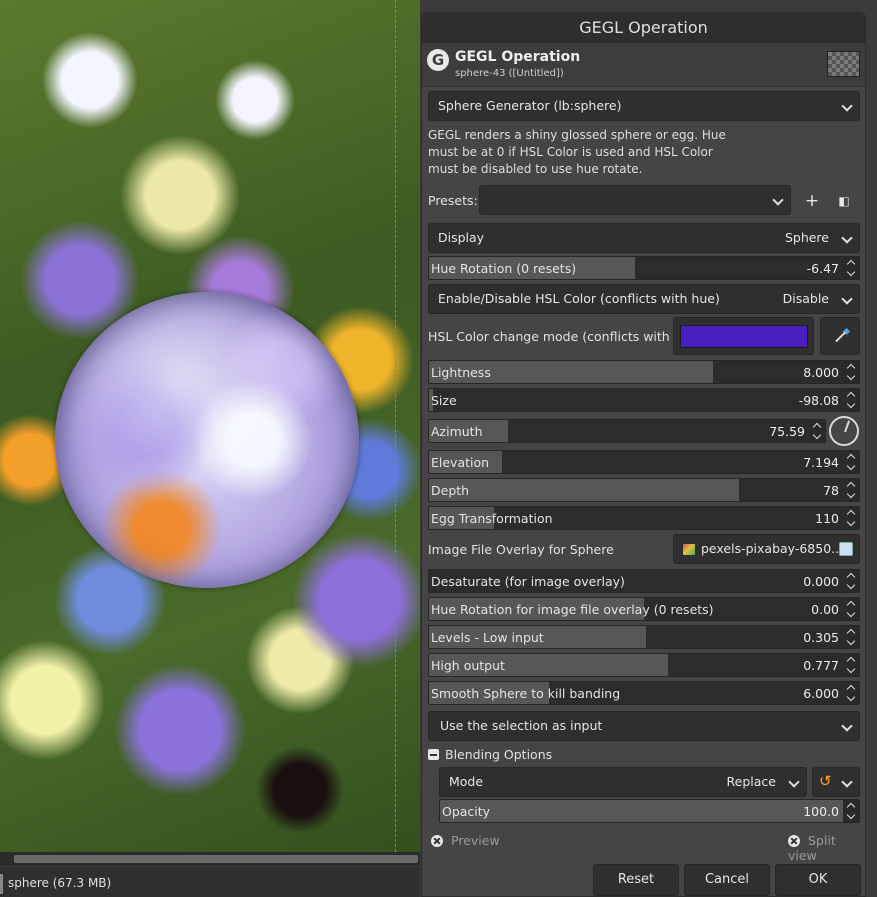  What do you see at coordinates (644, 400) in the screenshot?
I see `size-slider: Size -98.08` at bounding box center [644, 400].